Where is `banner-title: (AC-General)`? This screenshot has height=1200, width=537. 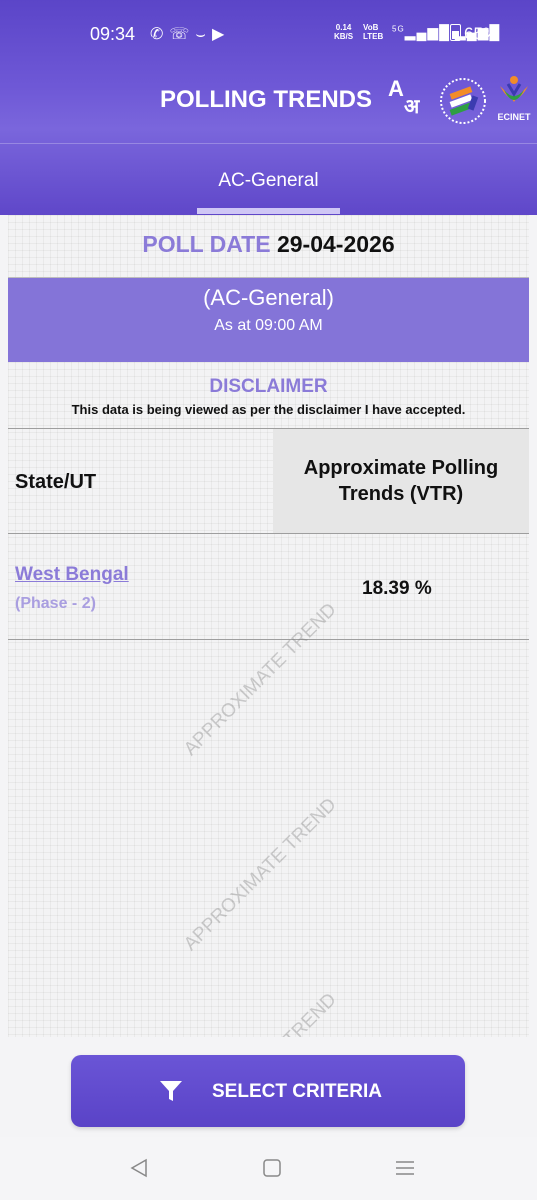
banner-title: (AC-General) is located at coordinates (268, 297).